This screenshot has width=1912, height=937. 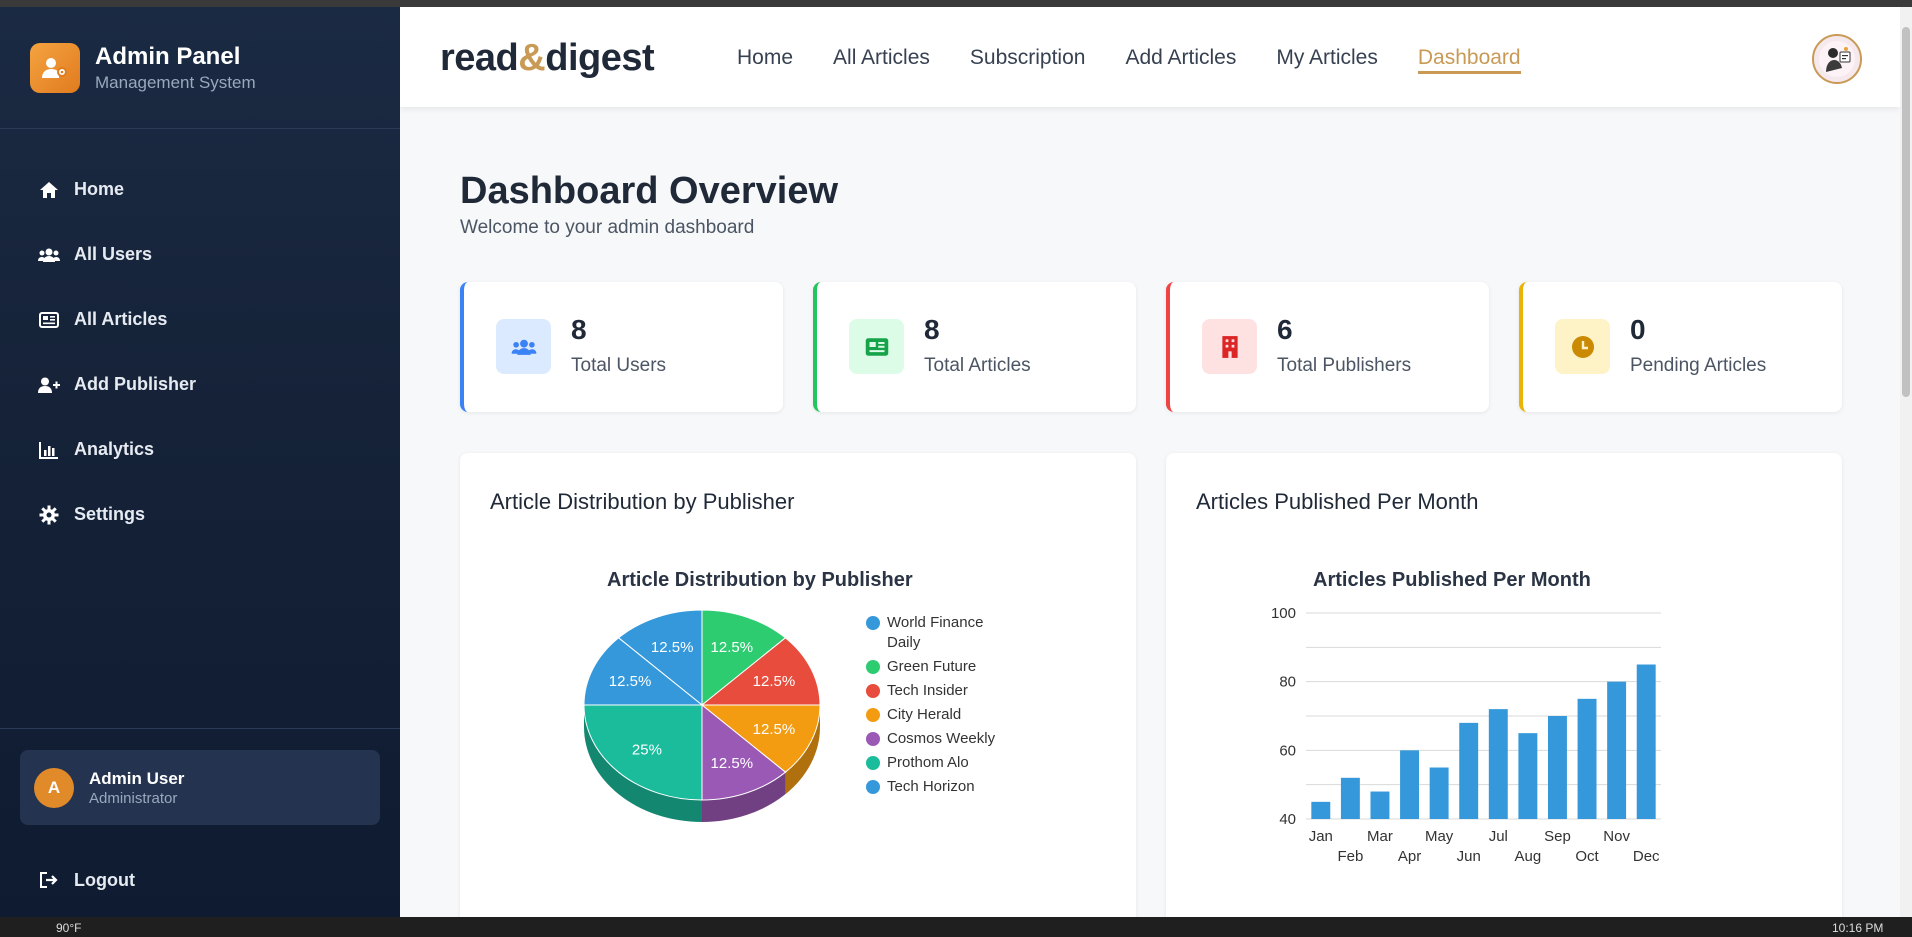 I want to click on card-title: Article Distribution by Publisher, so click(x=642, y=501).